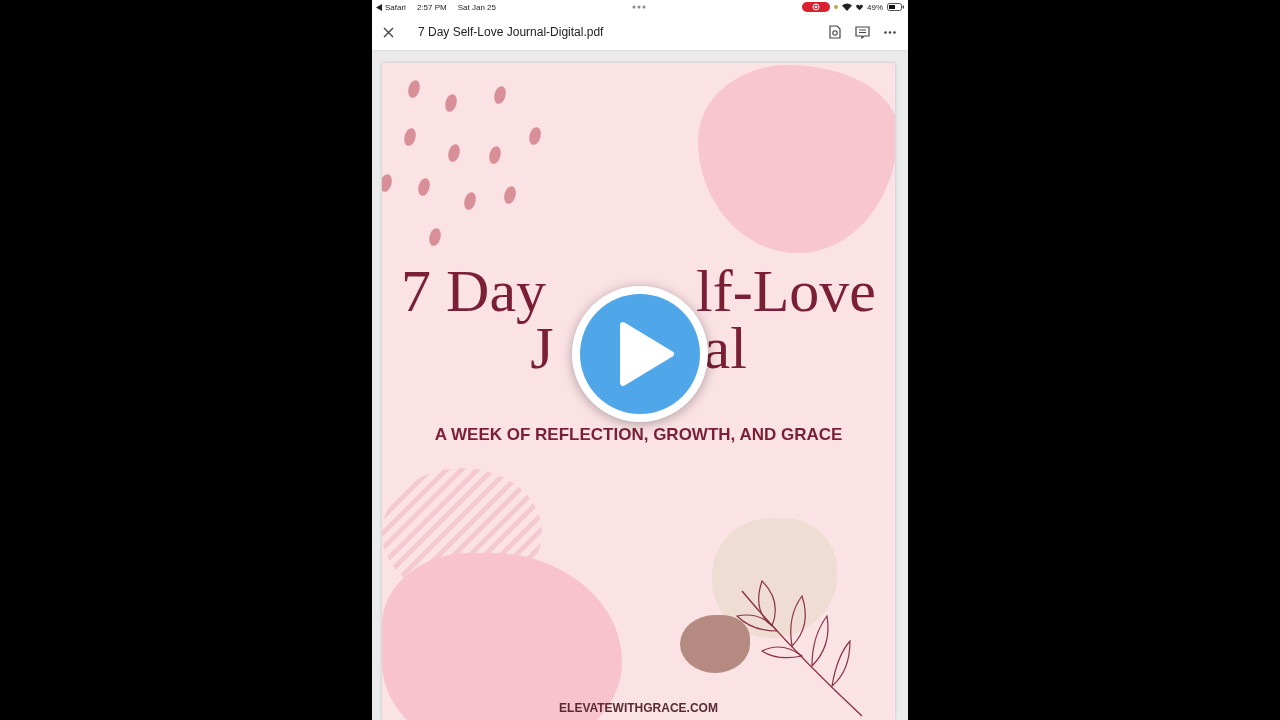 The image size is (1280, 720). I want to click on battery-icon, so click(895, 7).